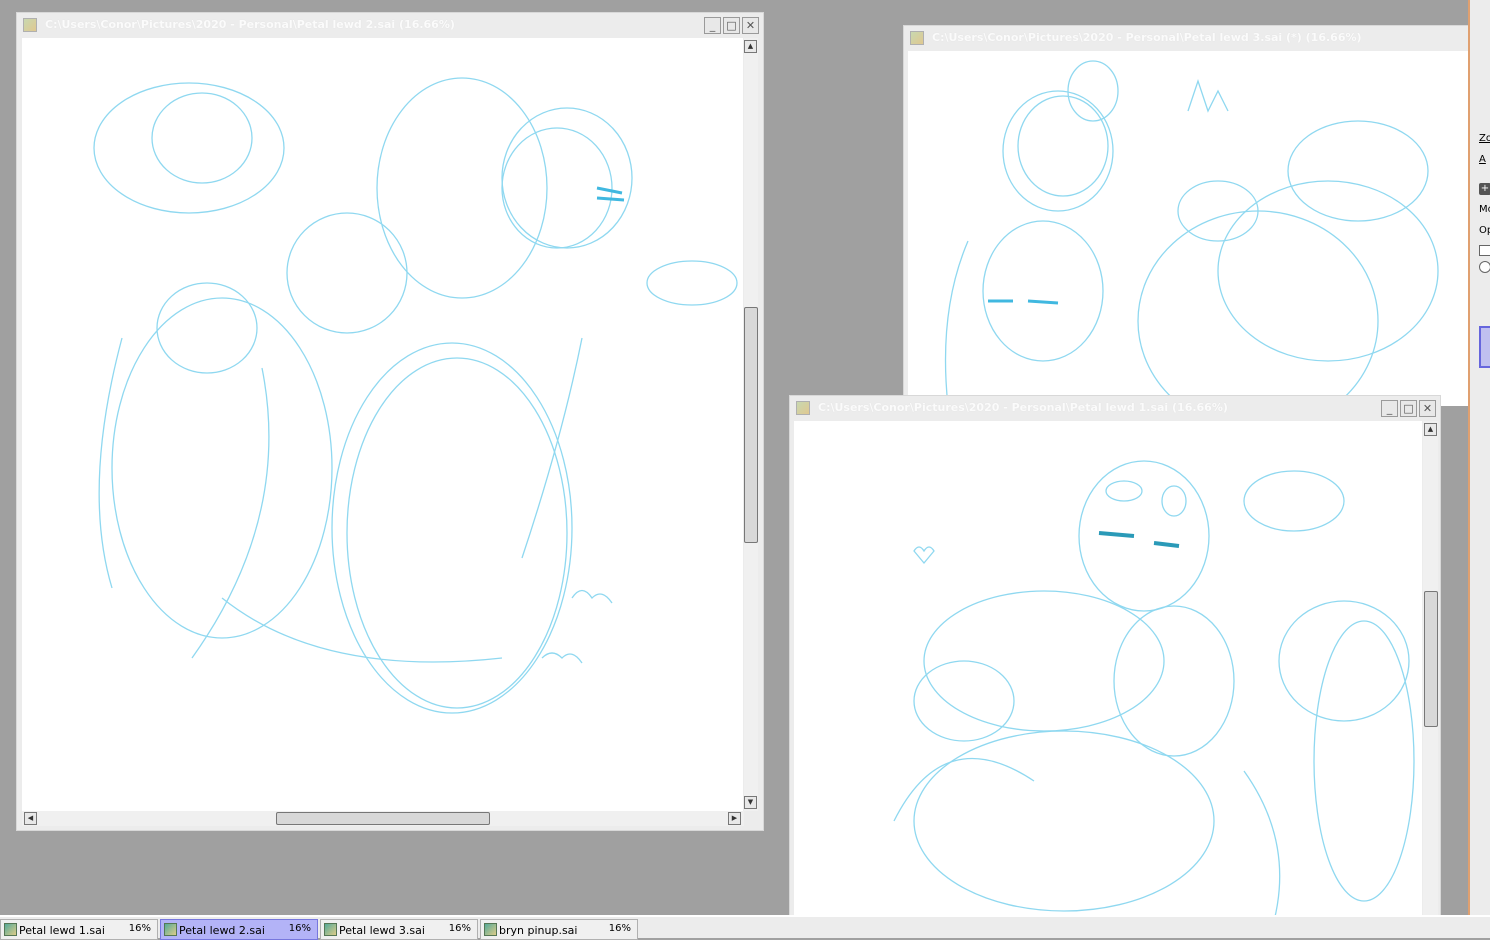 The width and height of the screenshot is (1490, 940). I want to click on horizontal-scroll-thumb, so click(383, 818).